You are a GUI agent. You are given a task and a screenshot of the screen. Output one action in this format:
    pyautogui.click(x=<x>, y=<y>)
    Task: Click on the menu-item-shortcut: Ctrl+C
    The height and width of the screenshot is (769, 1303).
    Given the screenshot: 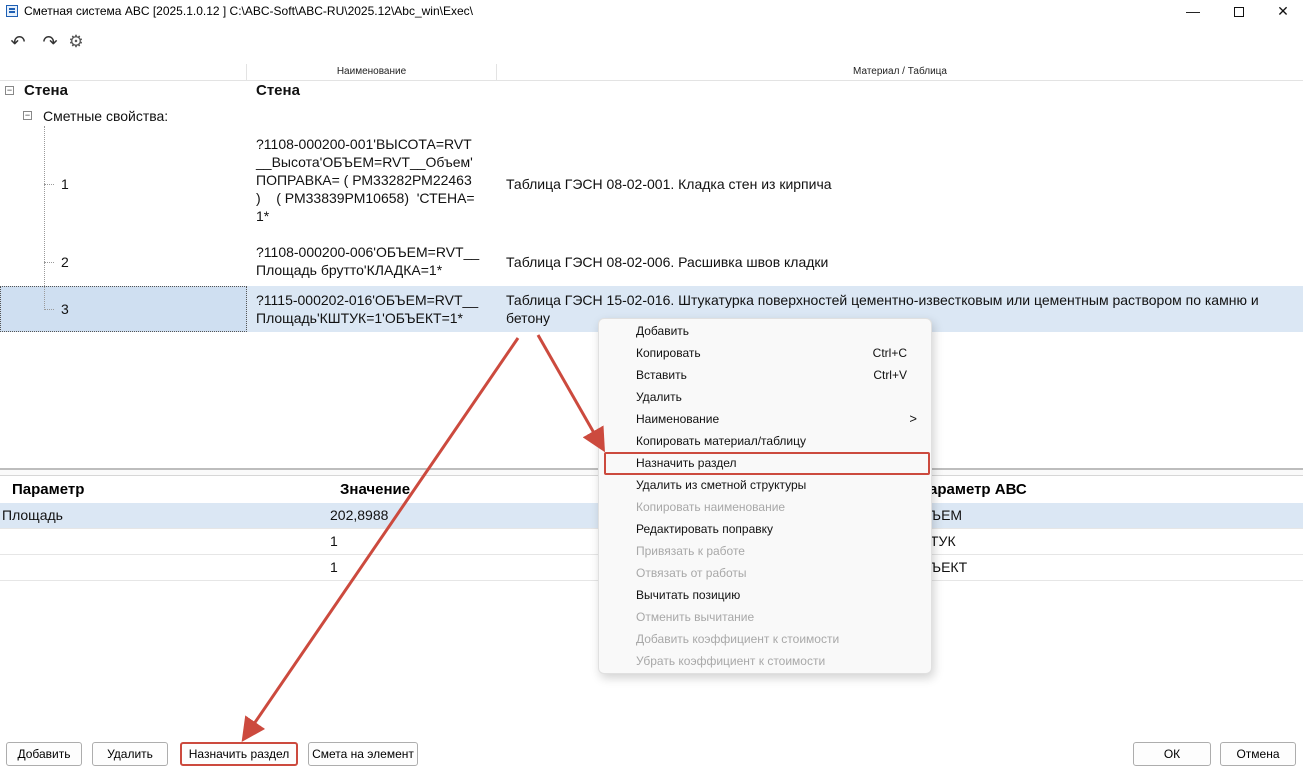 What is the action you would take?
    pyautogui.click(x=889, y=353)
    